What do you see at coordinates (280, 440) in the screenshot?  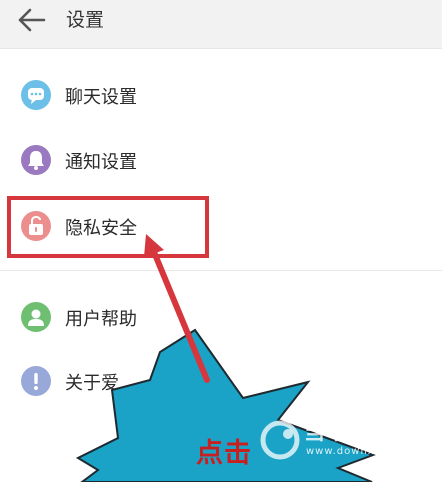 I see `watermark-logo` at bounding box center [280, 440].